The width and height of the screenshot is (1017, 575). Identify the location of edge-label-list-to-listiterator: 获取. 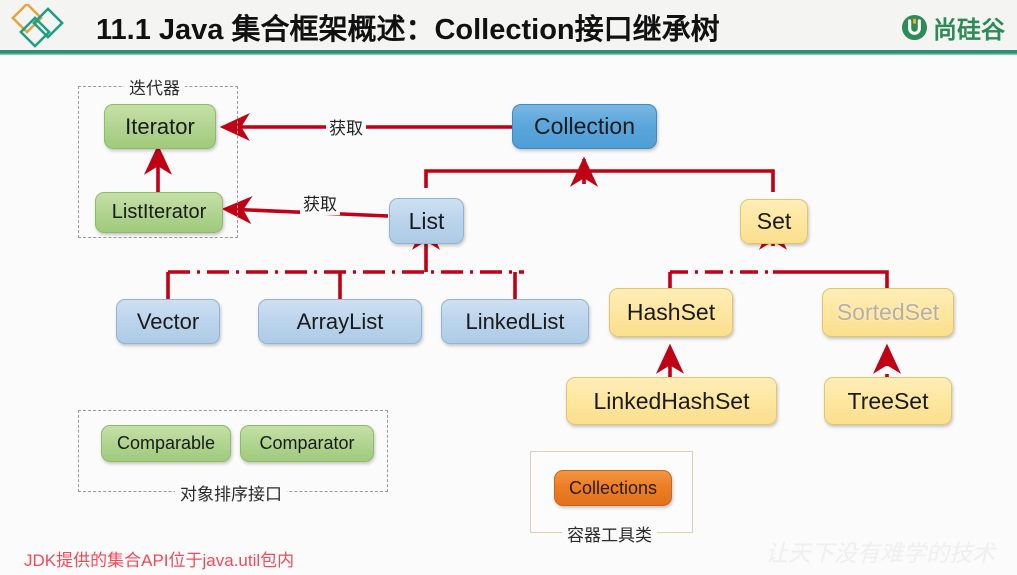
(320, 202).